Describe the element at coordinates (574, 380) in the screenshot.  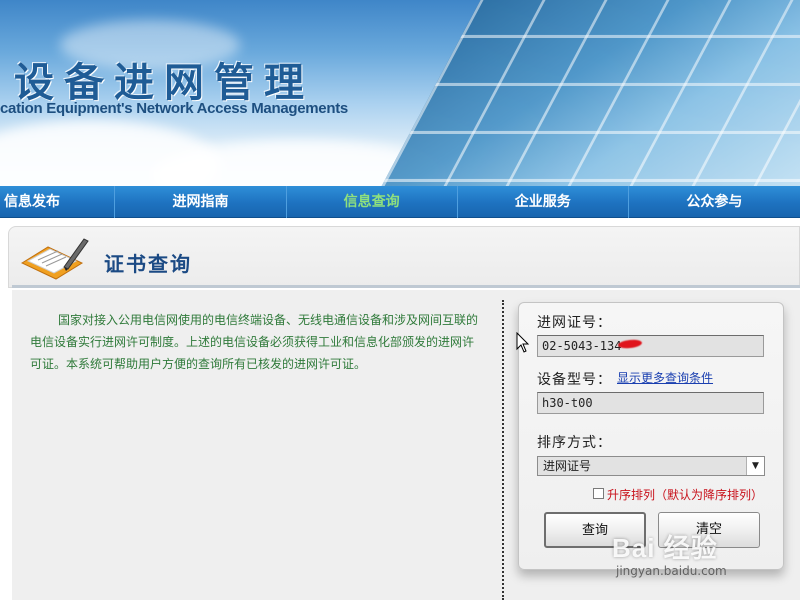
I see `device-model-label: 设备型号：` at that location.